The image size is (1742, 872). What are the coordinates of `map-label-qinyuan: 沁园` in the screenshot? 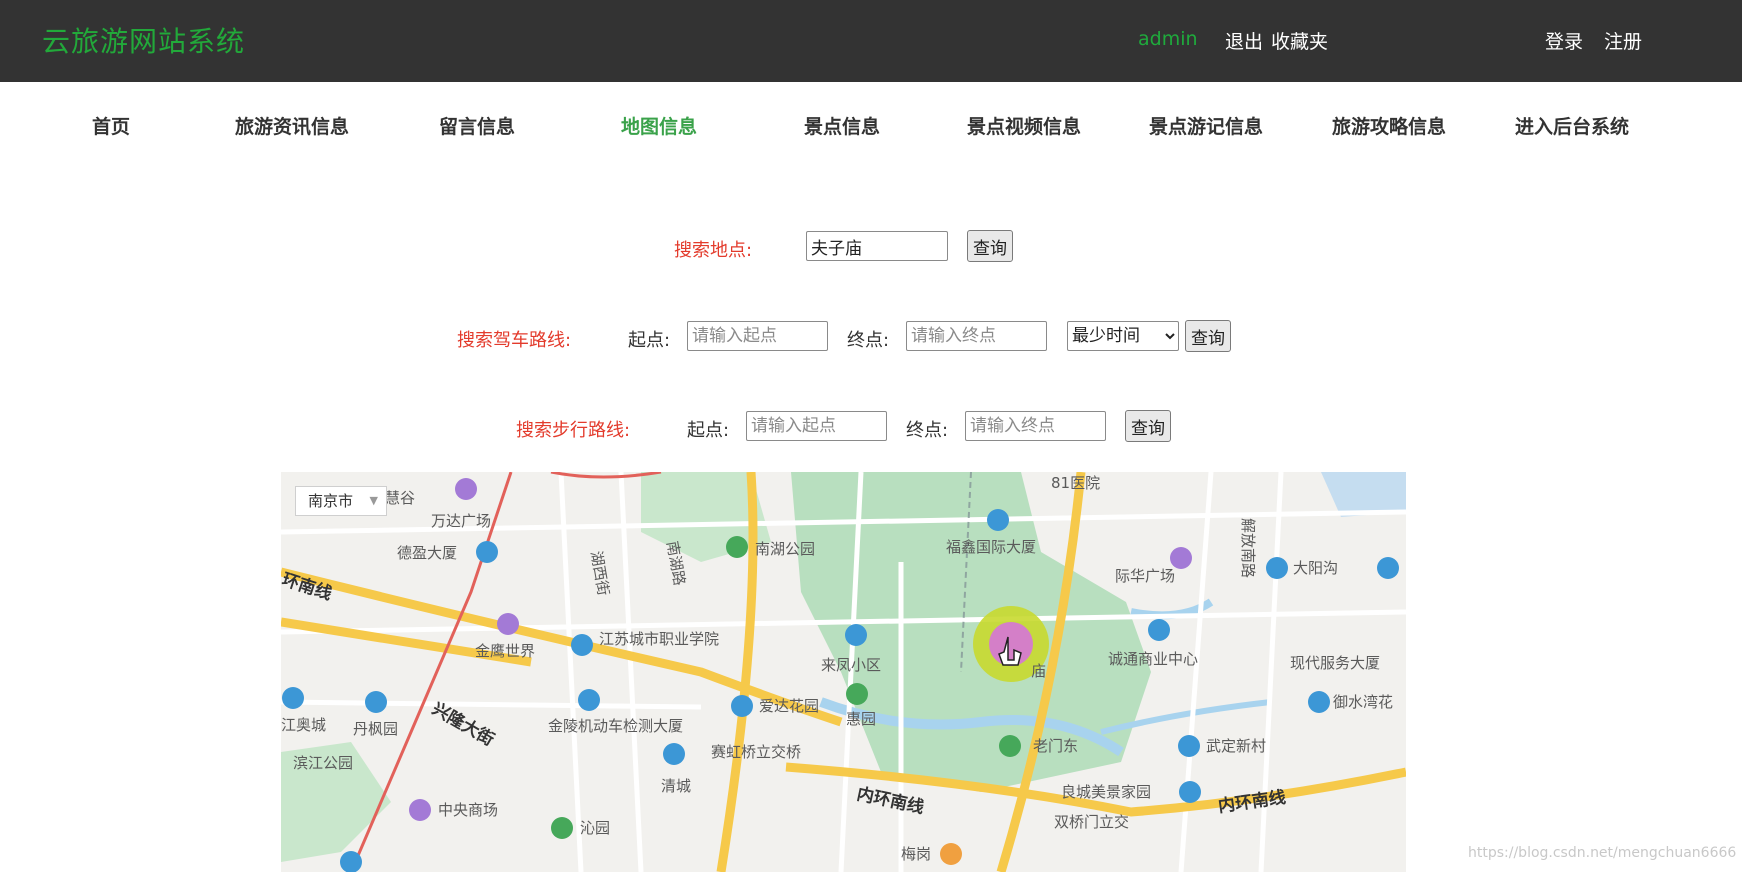 It's located at (595, 828).